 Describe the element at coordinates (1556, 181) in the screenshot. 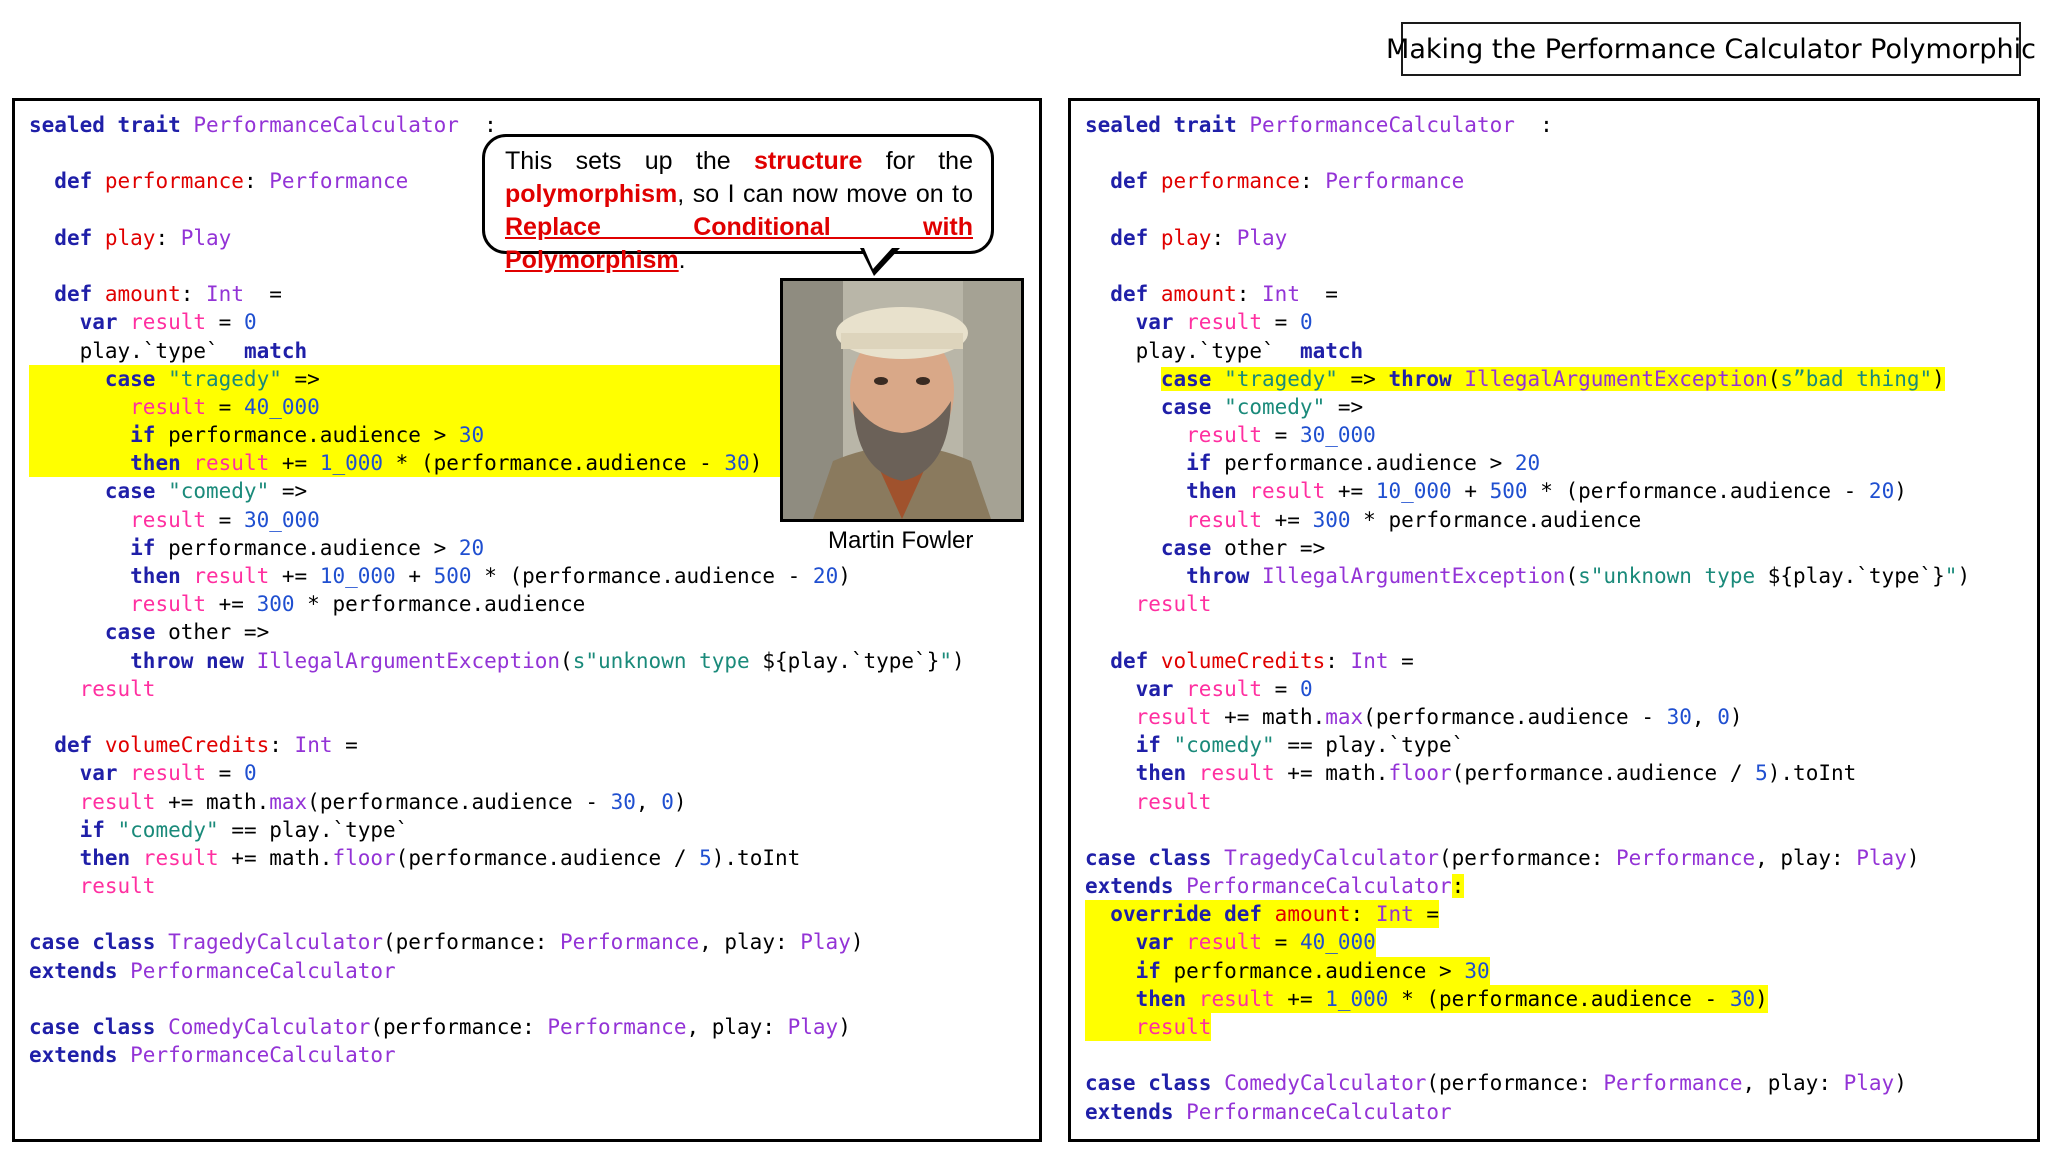

I see `code-line: def performance: Performance` at that location.